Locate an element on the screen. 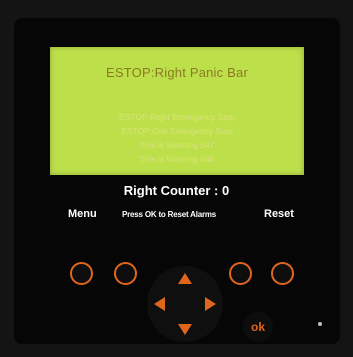  down-arrow-icon is located at coordinates (185, 329).